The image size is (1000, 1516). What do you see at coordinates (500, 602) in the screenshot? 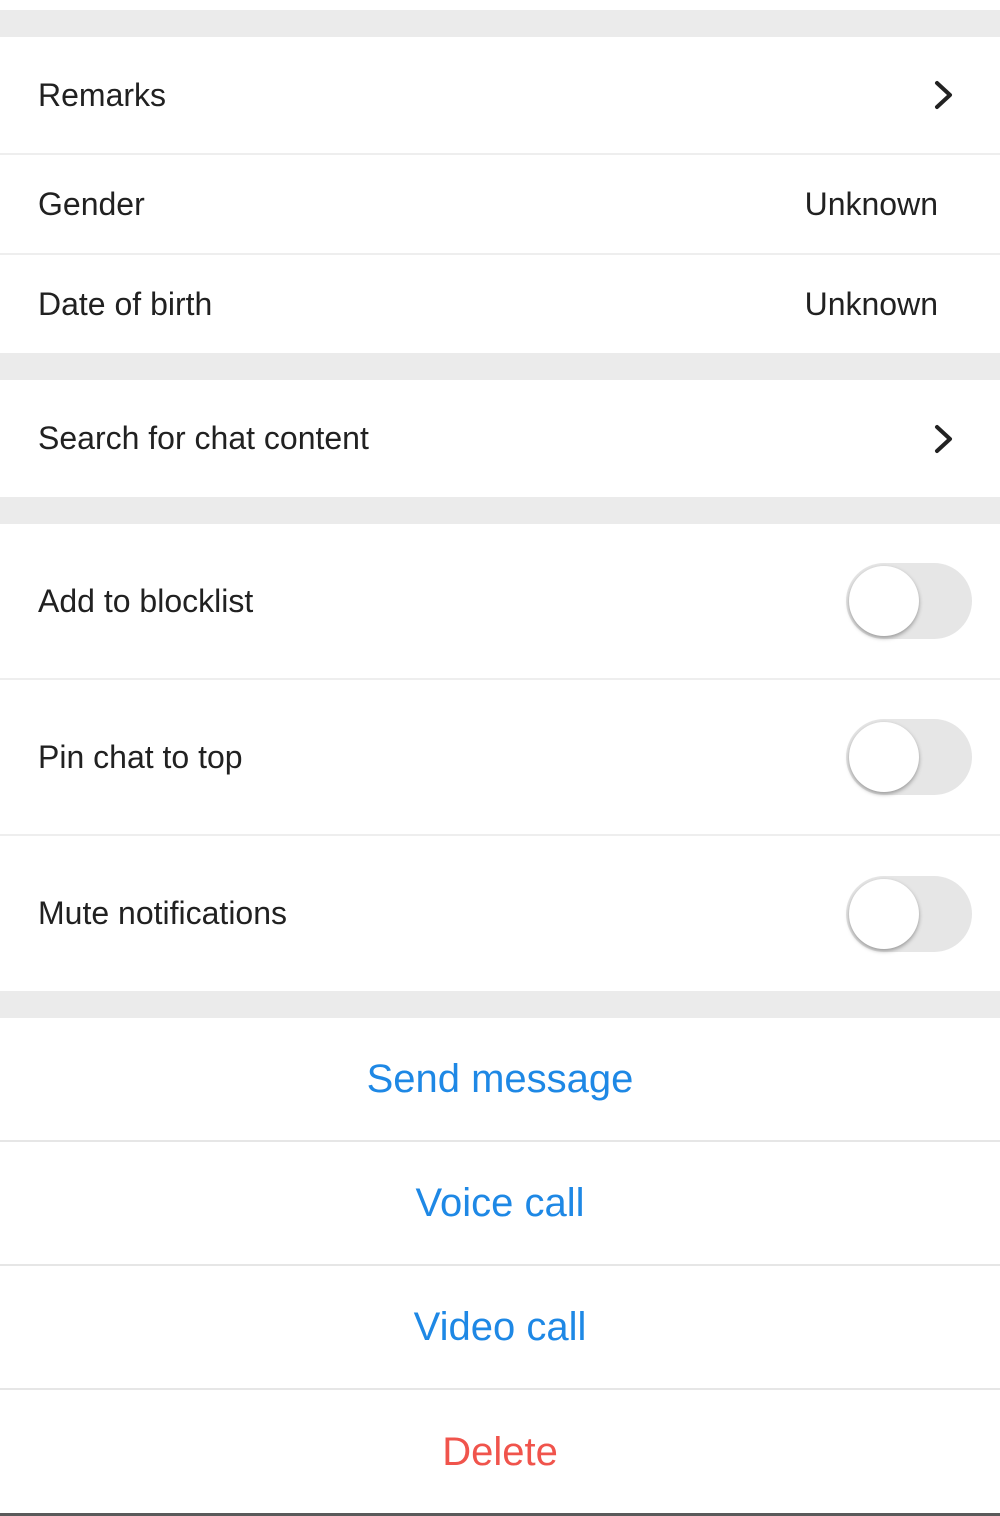
I see `add-to-blocklist-row: Add to blocklist` at bounding box center [500, 602].